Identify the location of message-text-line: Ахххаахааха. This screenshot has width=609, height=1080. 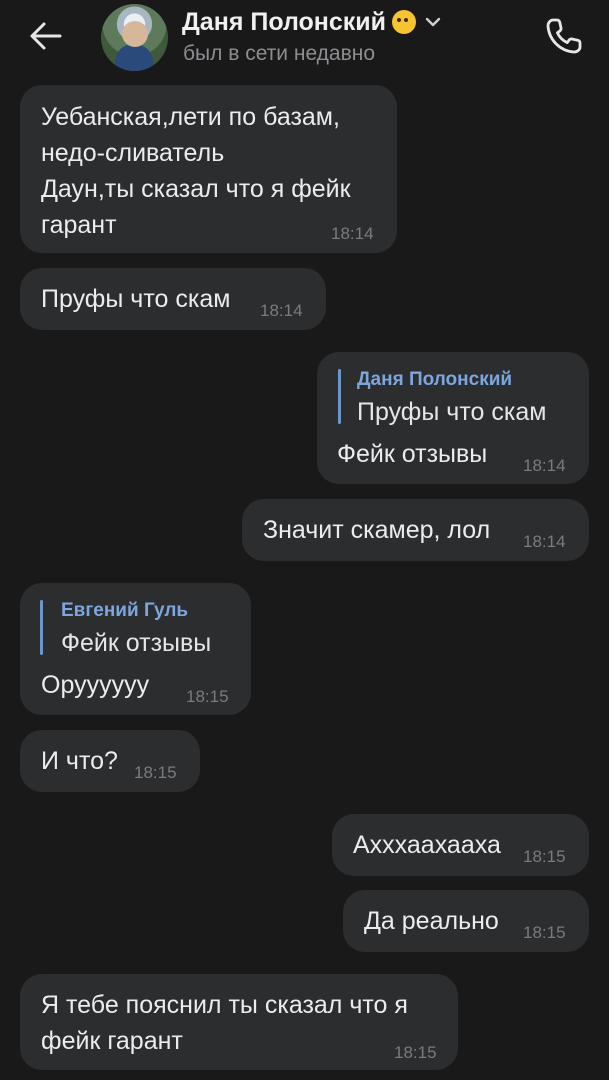
(427, 845).